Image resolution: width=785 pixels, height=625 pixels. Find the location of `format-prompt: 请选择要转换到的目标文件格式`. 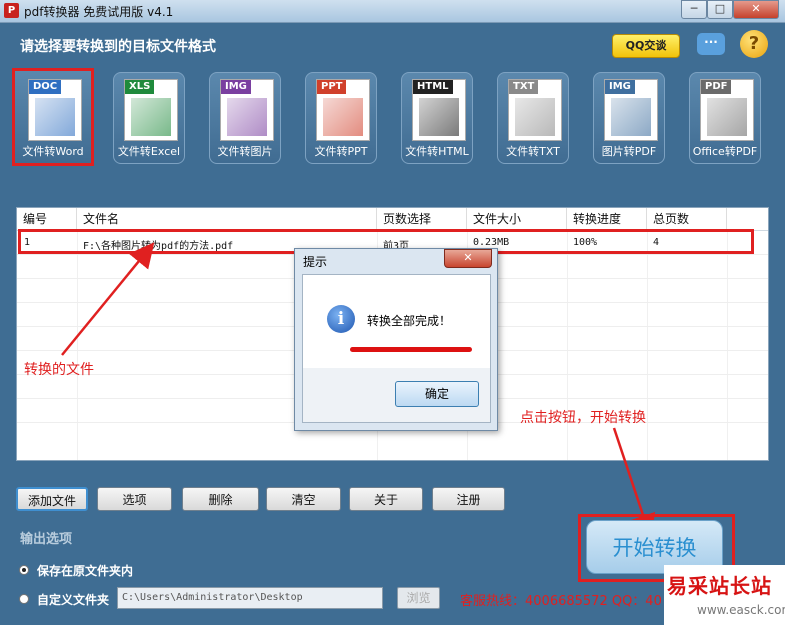

format-prompt: 请选择要转换到的目标文件格式 is located at coordinates (118, 47).